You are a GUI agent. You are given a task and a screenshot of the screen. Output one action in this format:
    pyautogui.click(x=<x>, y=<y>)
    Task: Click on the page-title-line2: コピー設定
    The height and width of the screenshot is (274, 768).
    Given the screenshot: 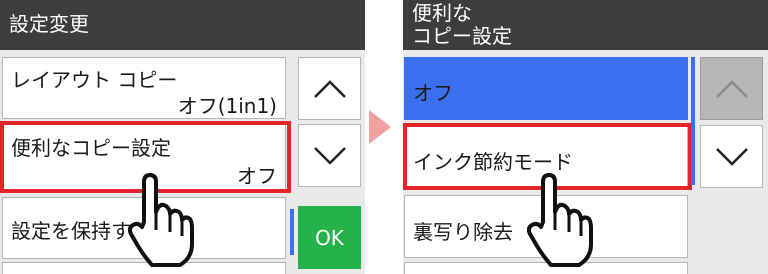 What is the action you would take?
    pyautogui.click(x=462, y=36)
    